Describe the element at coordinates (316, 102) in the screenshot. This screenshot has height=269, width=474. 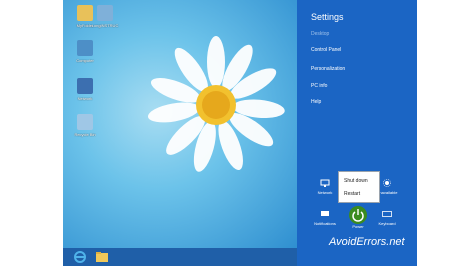
I see `charm-link-help: Help` at that location.